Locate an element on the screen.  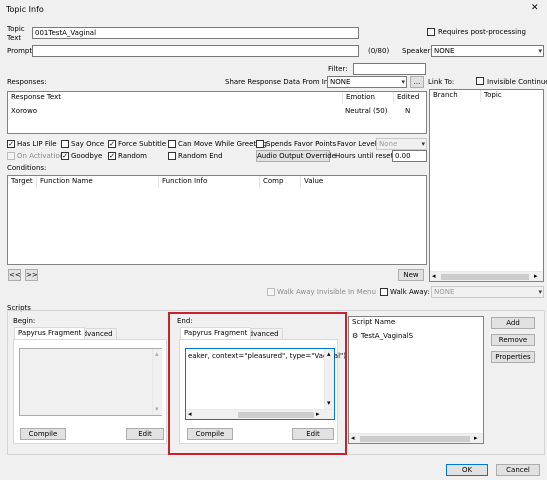
favor-level-label: Favor Level: is located at coordinates (358, 144).